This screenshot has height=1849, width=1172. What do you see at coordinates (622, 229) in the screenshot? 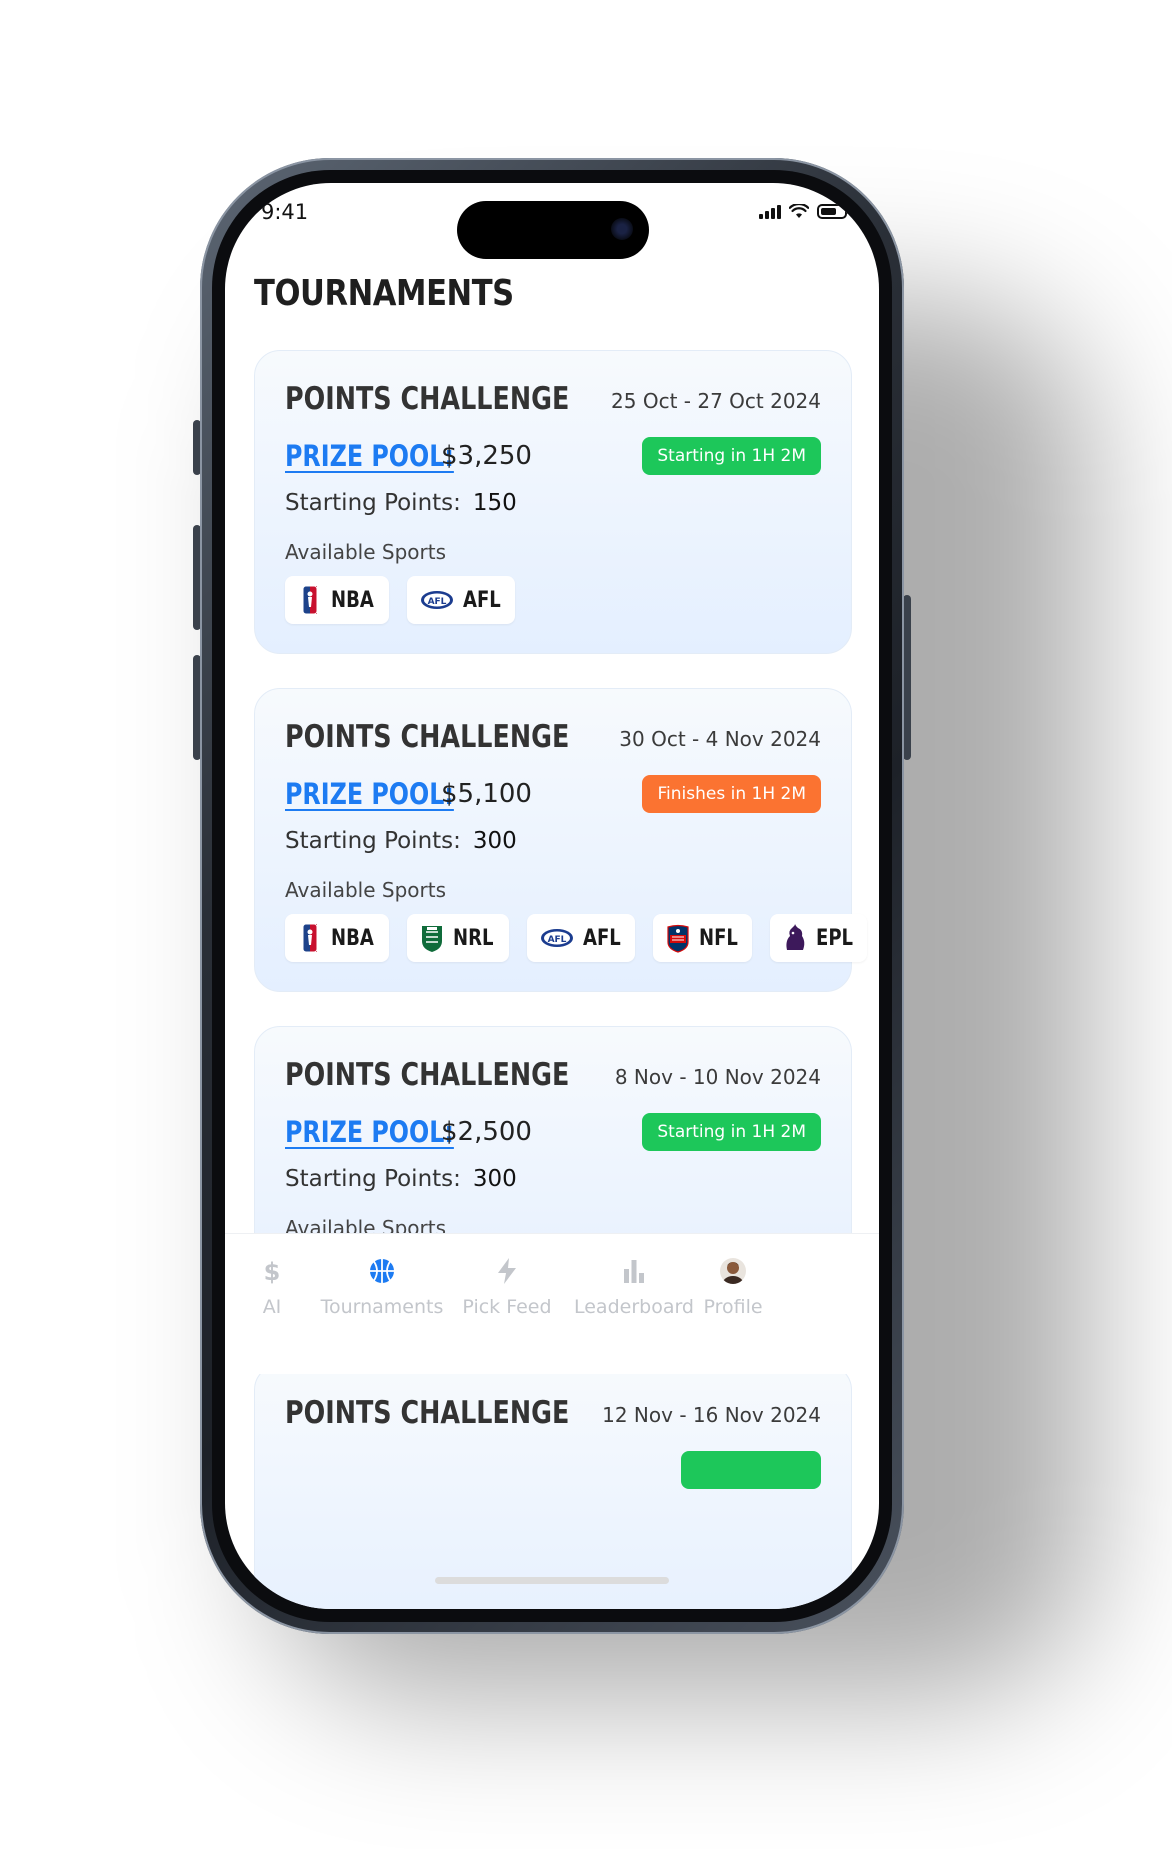
I see `front-camera` at bounding box center [622, 229].